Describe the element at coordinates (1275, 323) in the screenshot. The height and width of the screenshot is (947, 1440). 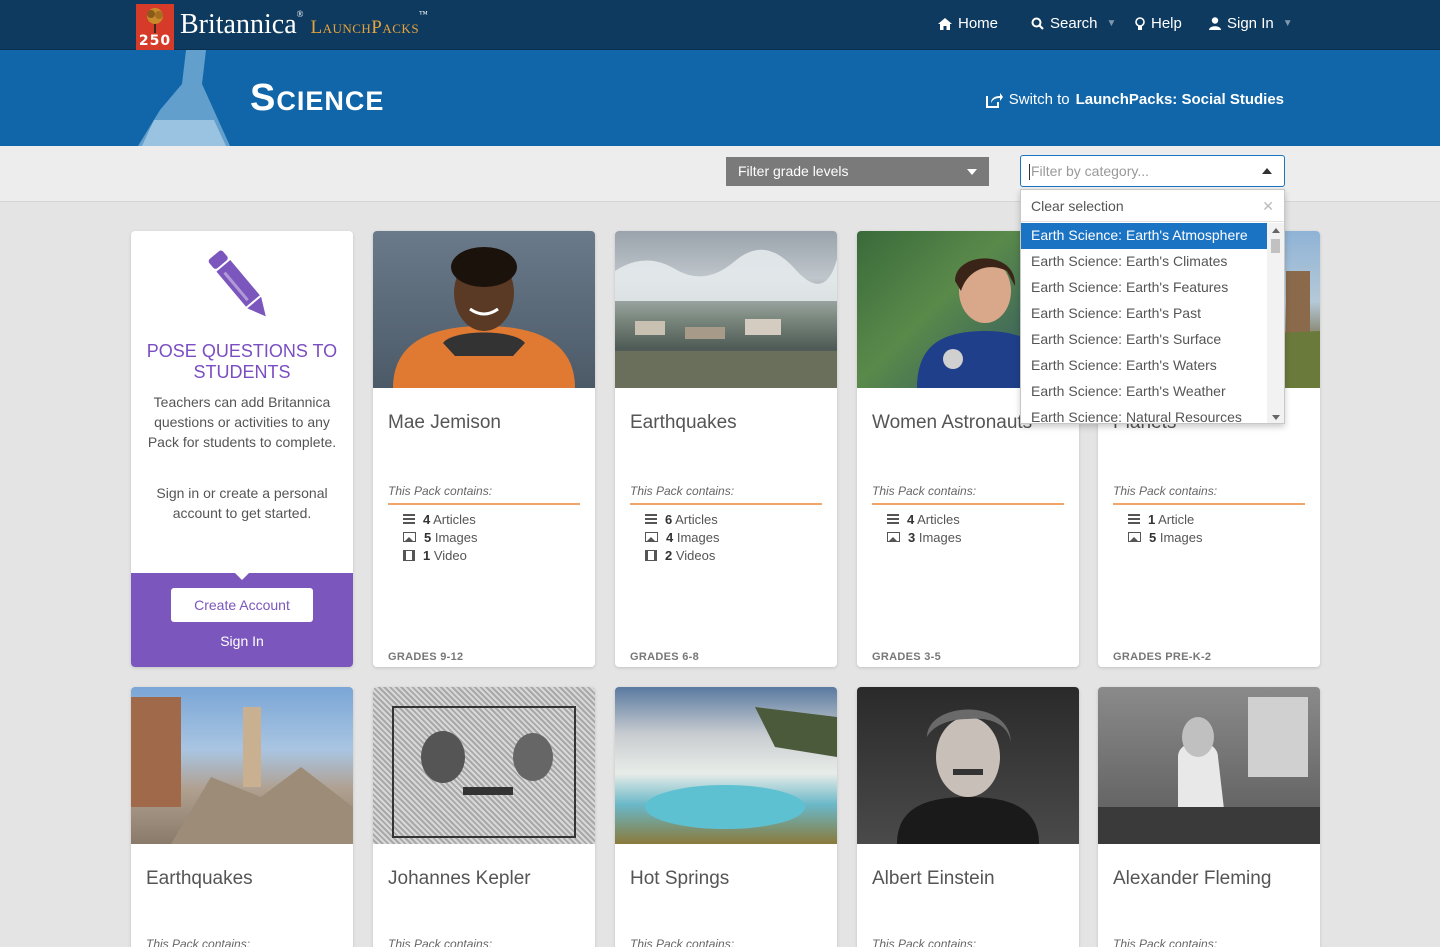
I see `dropdown-scrollbar` at that location.